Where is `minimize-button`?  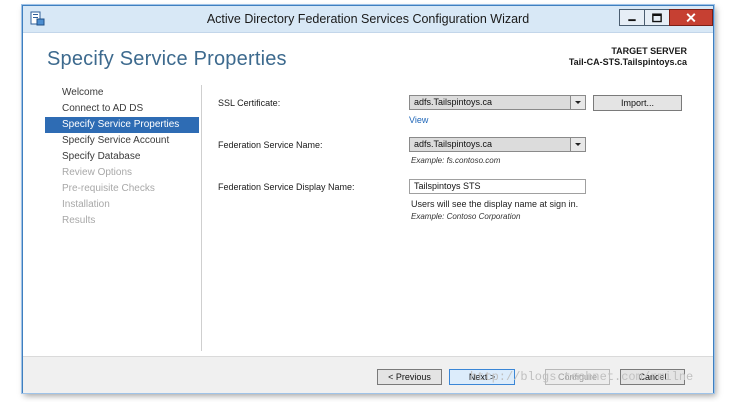
minimize-button is located at coordinates (632, 17).